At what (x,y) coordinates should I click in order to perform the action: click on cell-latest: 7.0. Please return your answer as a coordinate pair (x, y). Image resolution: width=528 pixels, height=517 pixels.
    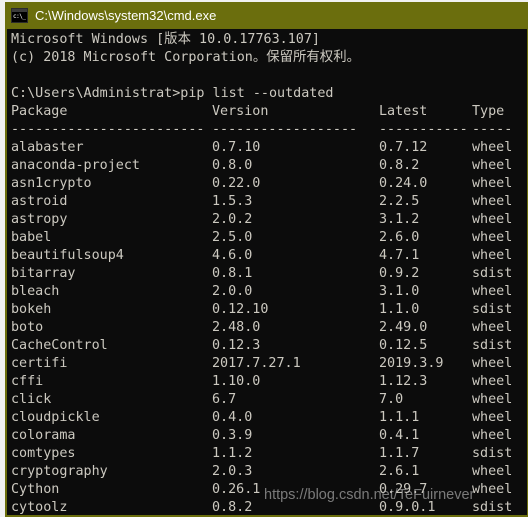
    Looking at the image, I should click on (391, 399).